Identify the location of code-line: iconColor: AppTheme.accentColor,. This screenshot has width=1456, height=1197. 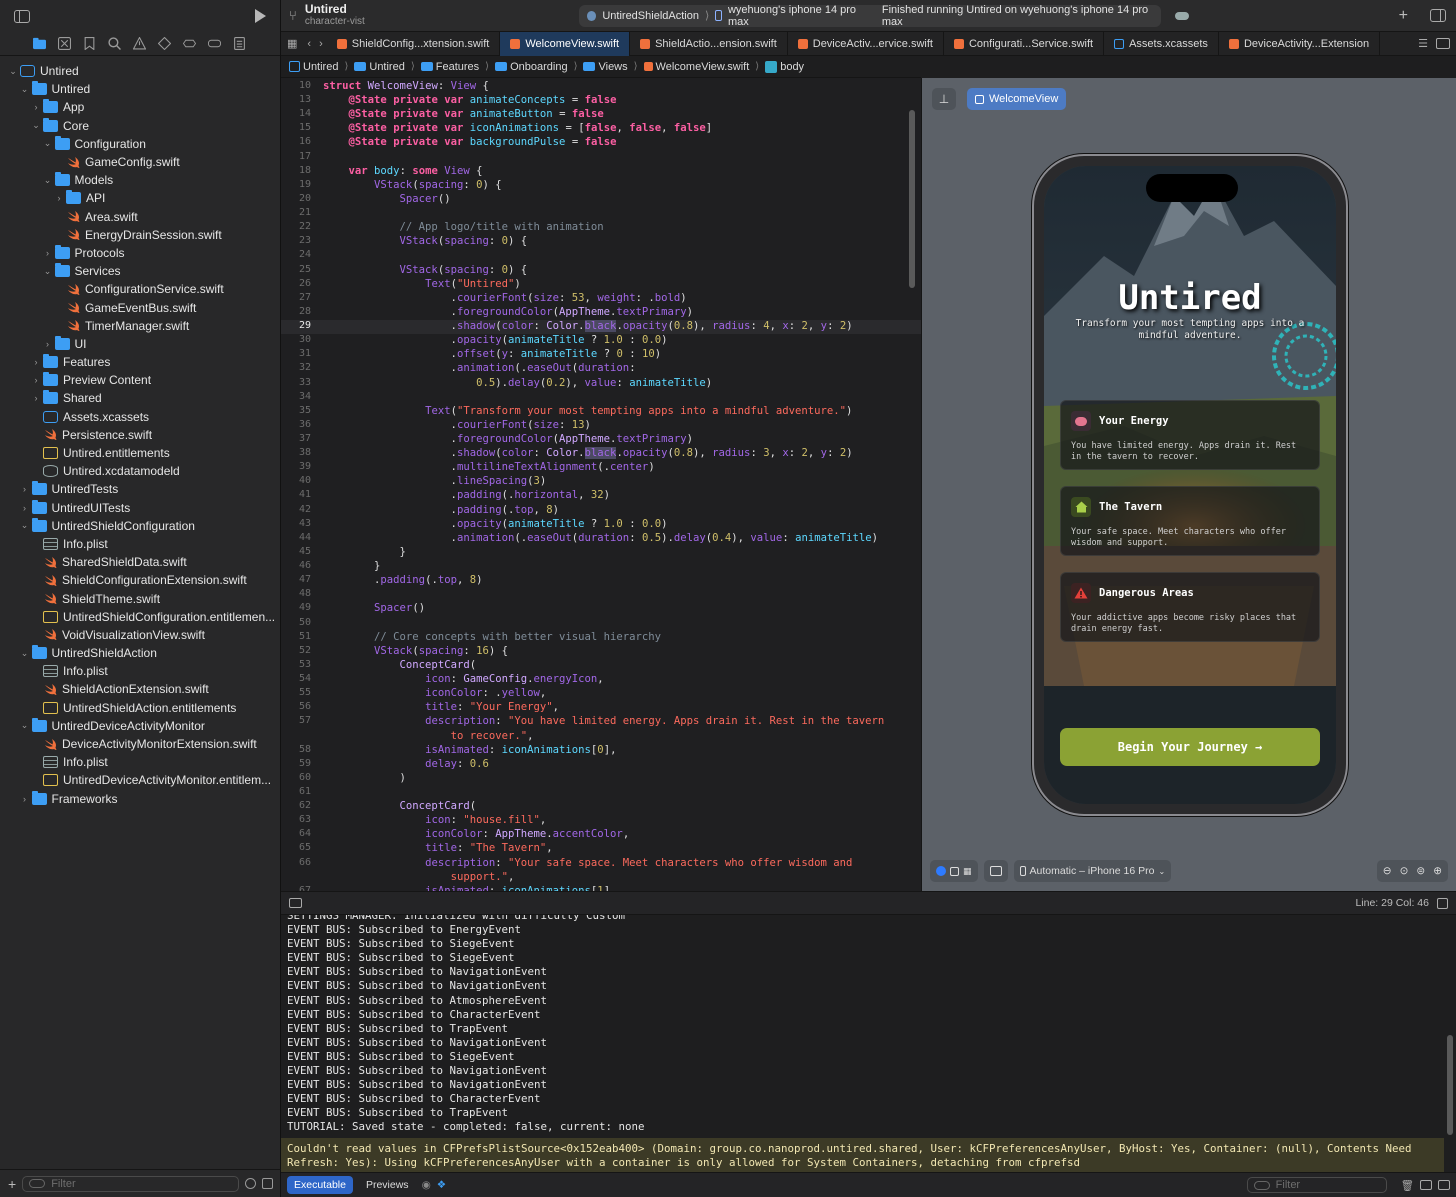
(476, 834).